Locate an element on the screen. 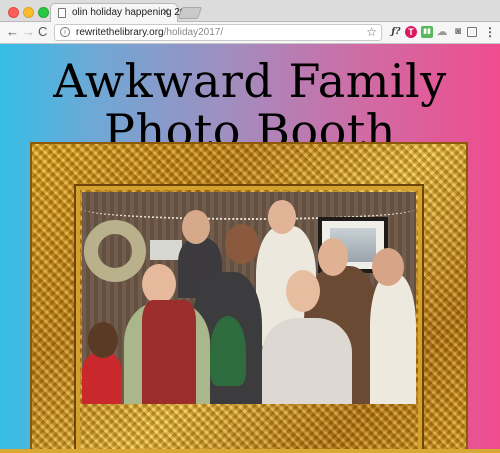 This screenshot has width=500, height=453. back-arrow-icon: ← is located at coordinates (12, 32).